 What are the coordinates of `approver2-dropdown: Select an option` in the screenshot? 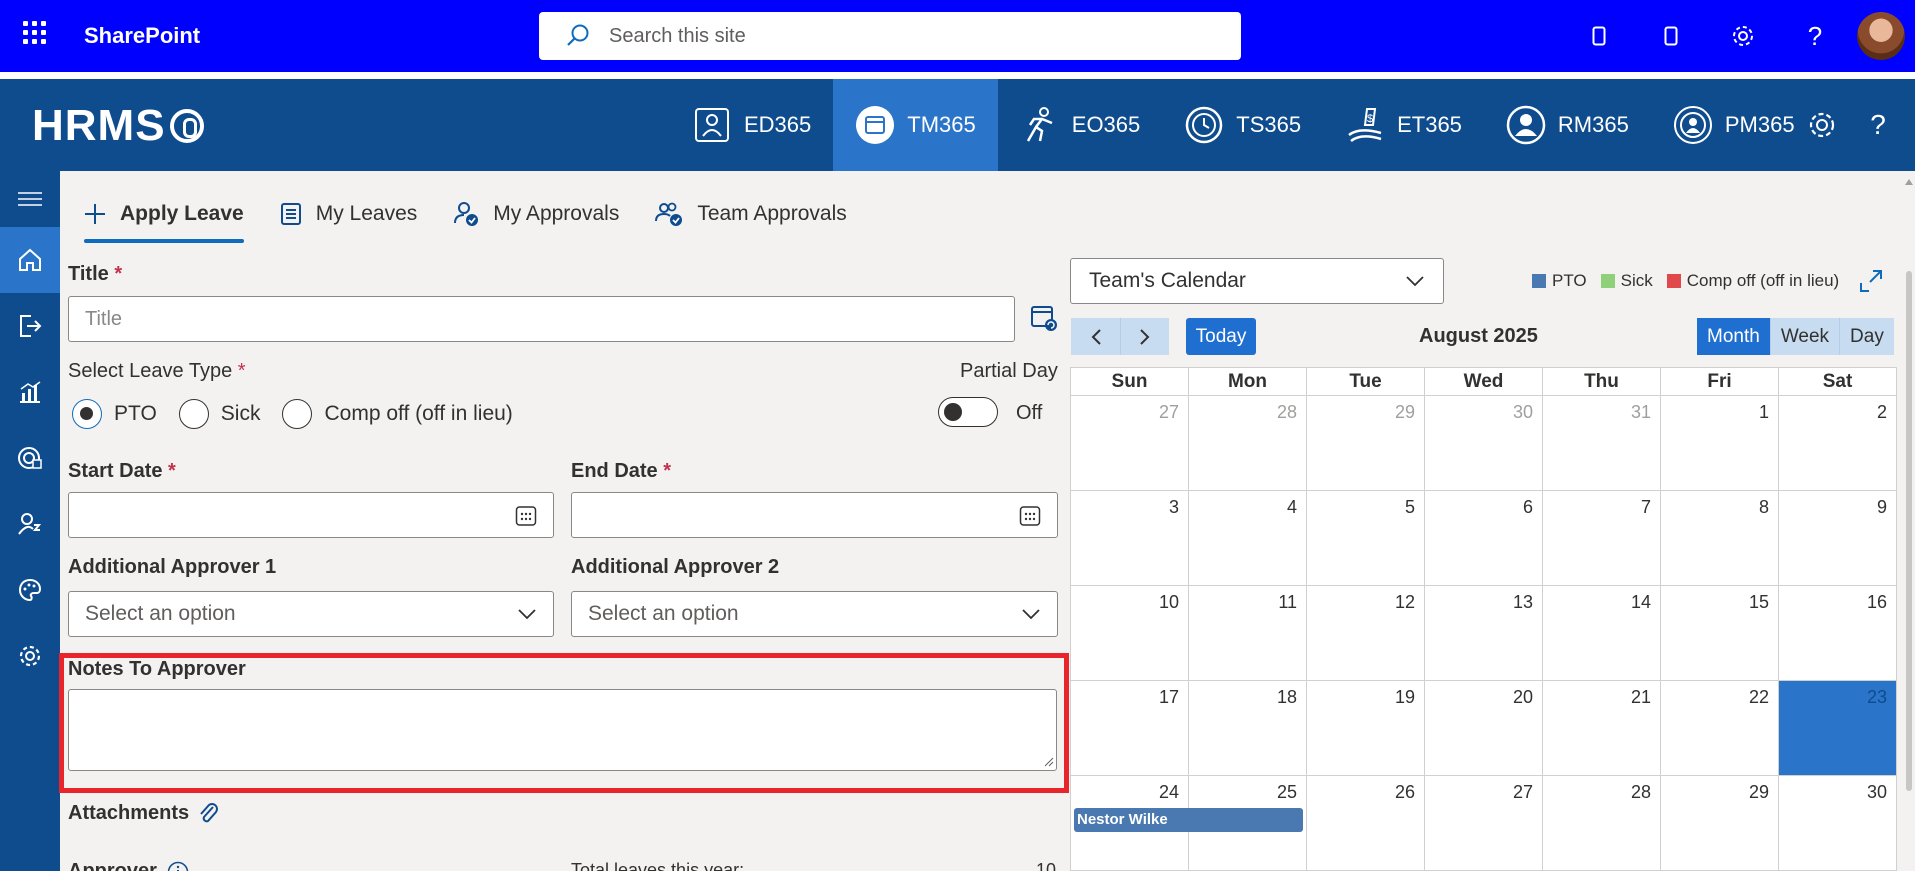 It's located at (814, 614).